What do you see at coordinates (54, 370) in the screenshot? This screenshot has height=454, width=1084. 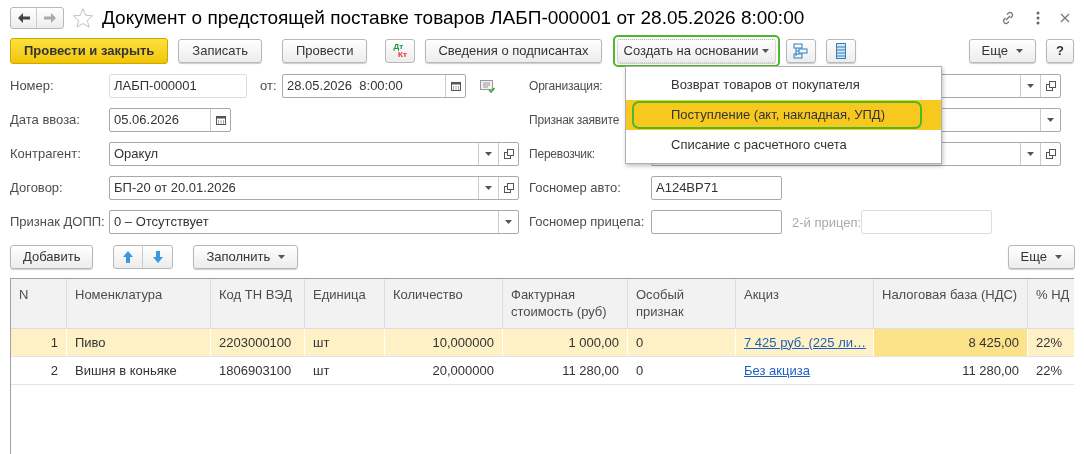 I see `table-cell-text: 2` at bounding box center [54, 370].